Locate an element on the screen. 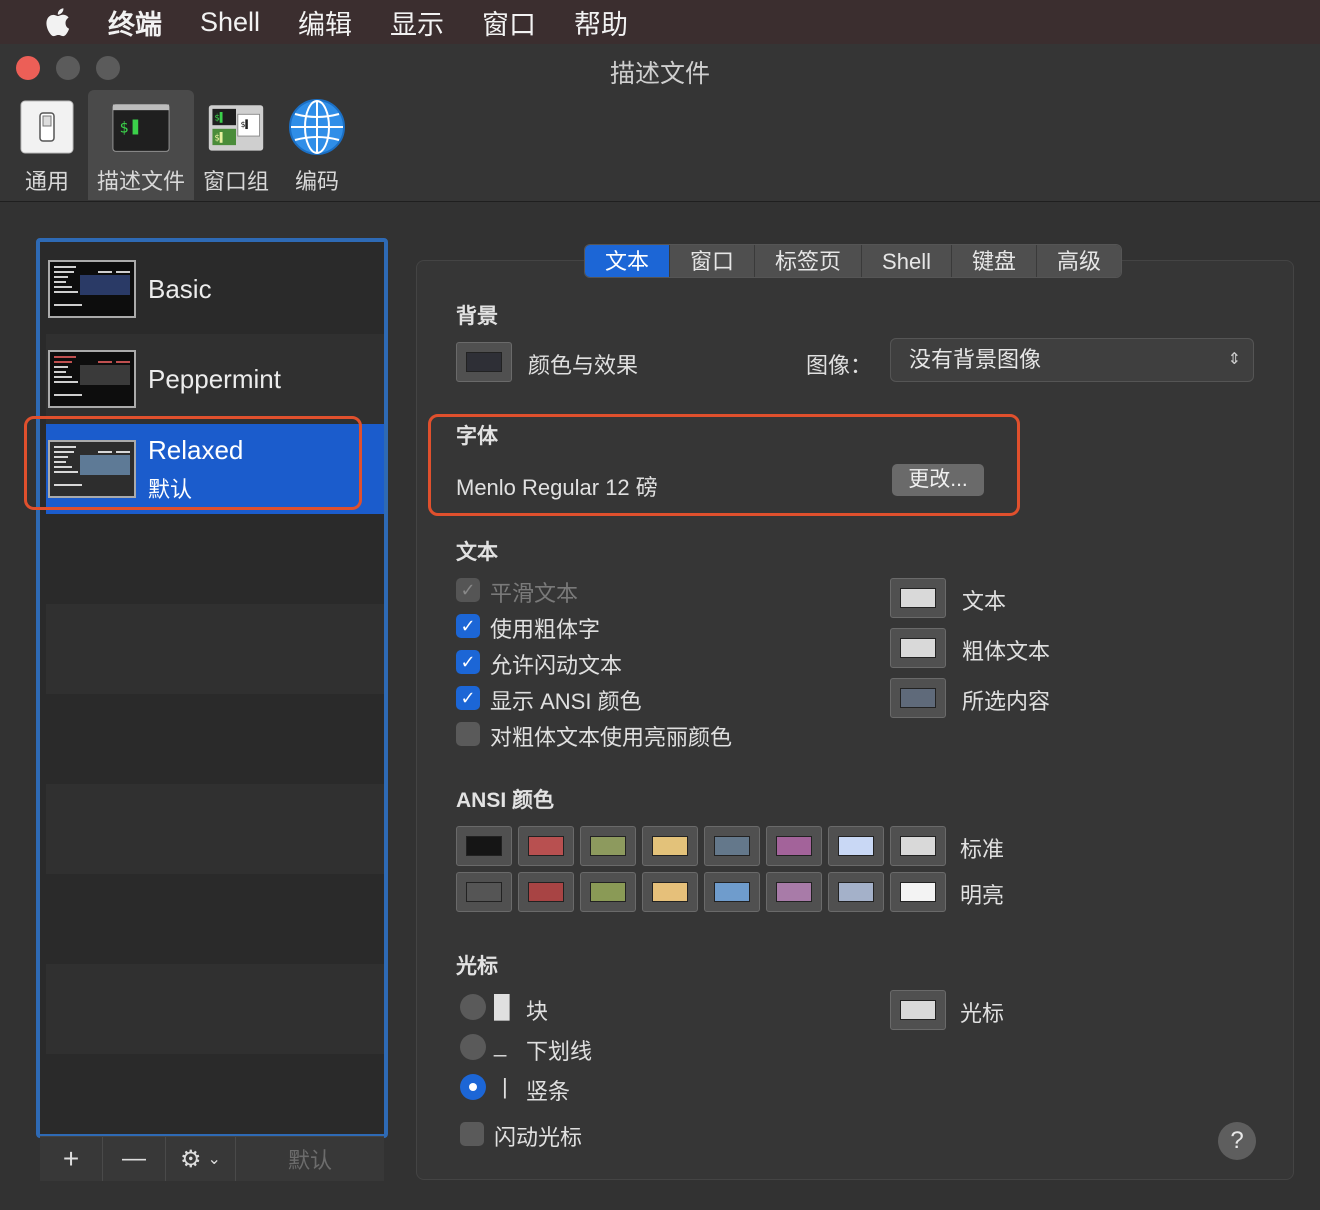 Image resolution: width=1320 pixels, height=1210 pixels. cursor-underline-radio is located at coordinates (473, 1047).